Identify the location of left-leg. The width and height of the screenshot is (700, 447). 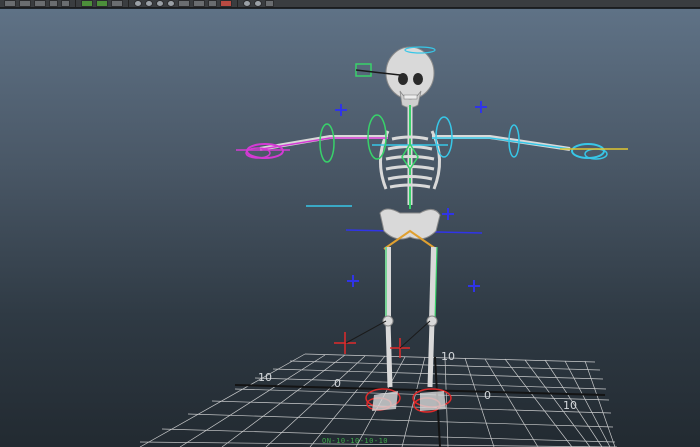
(388, 317).